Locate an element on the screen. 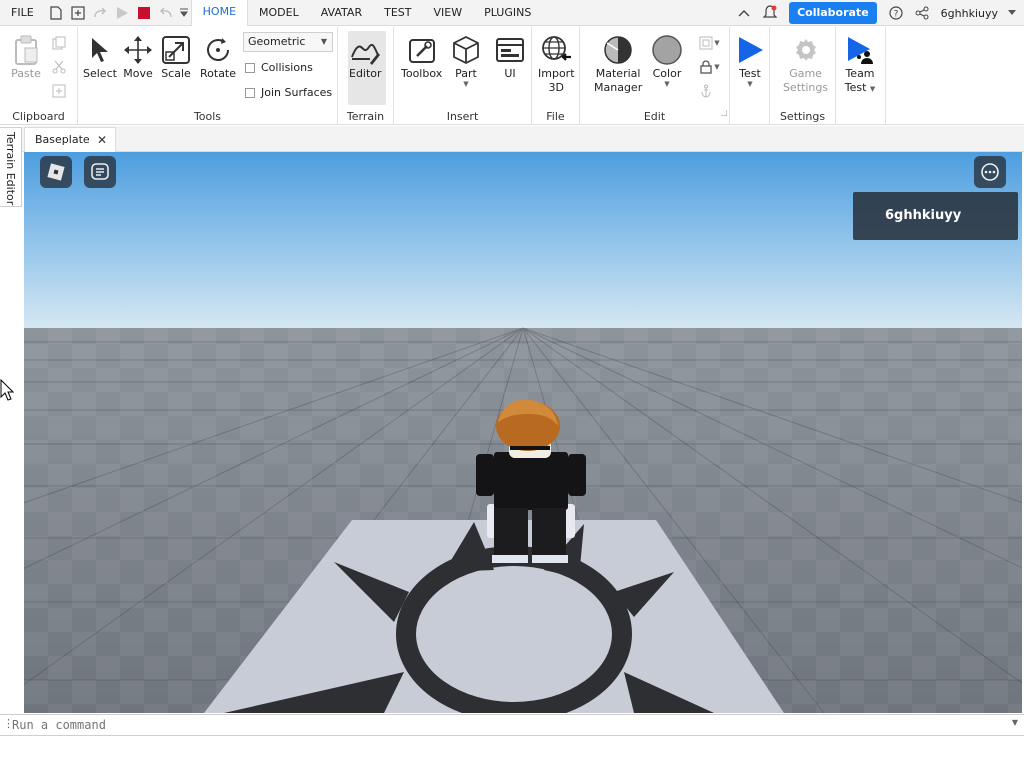 Image resolution: width=1024 pixels, height=768 pixels. tab-avatar: AVATAR is located at coordinates (341, 13).